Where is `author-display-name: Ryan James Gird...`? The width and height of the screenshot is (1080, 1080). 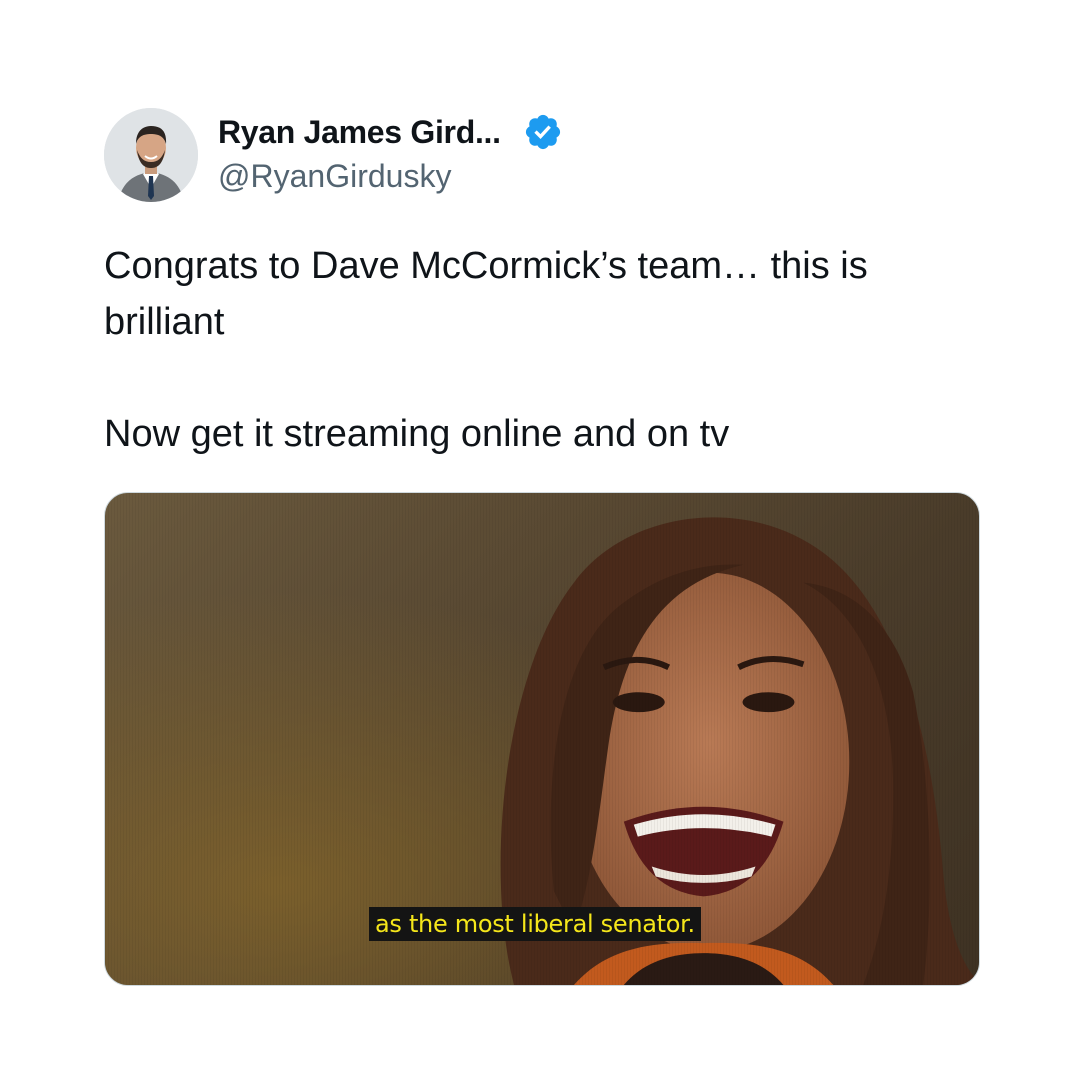 author-display-name: Ryan James Gird... is located at coordinates (359, 132).